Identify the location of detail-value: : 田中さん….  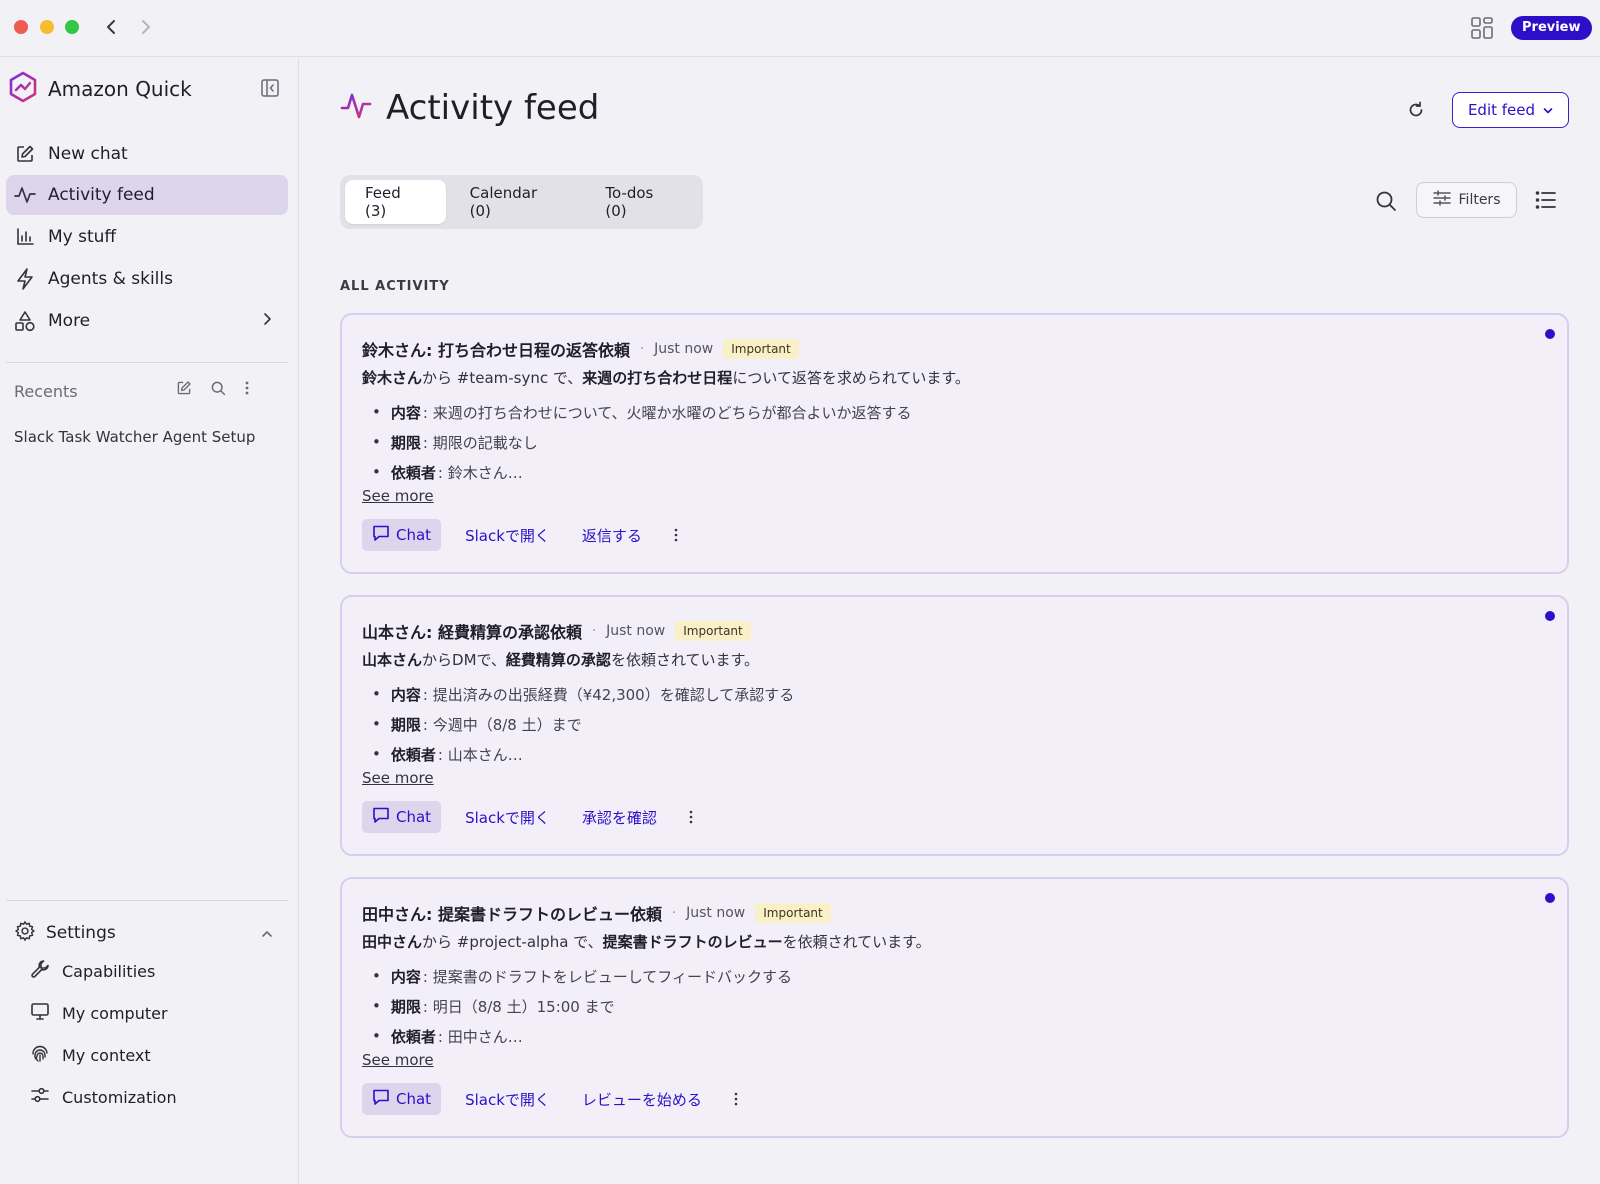
(480, 1036).